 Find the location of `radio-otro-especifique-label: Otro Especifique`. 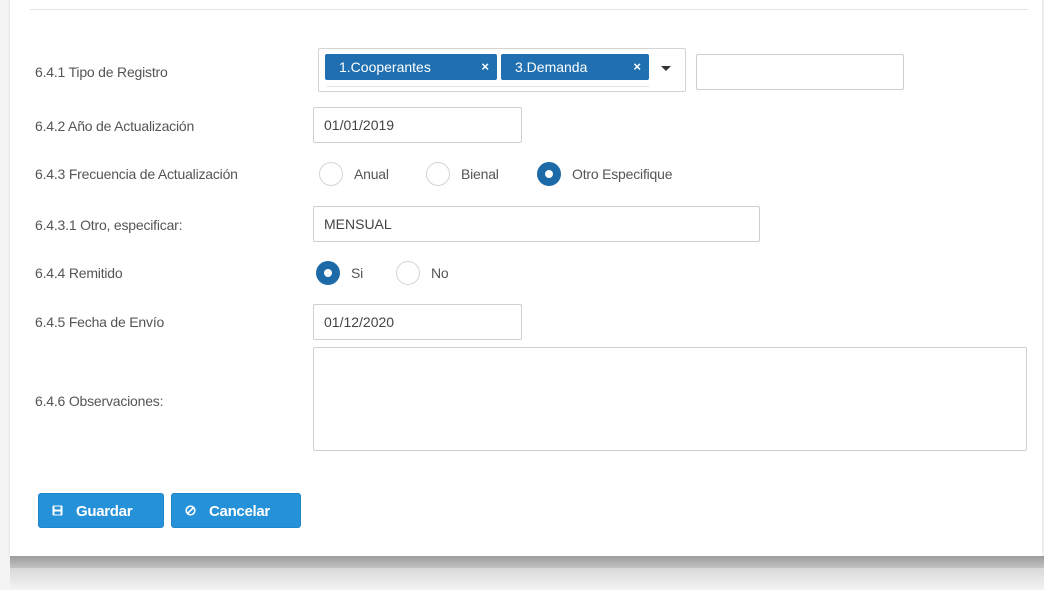

radio-otro-especifique-label: Otro Especifique is located at coordinates (622, 174).